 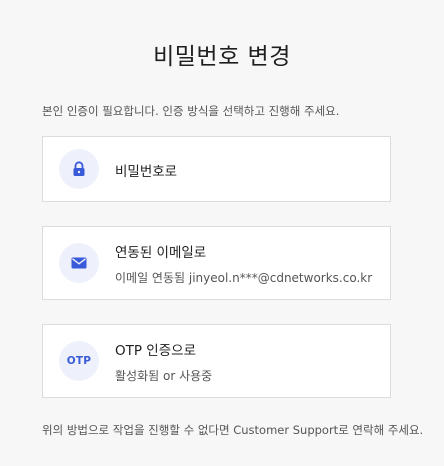 I want to click on otp-status-detail: 활성화됨 or 사용중, so click(x=164, y=376).